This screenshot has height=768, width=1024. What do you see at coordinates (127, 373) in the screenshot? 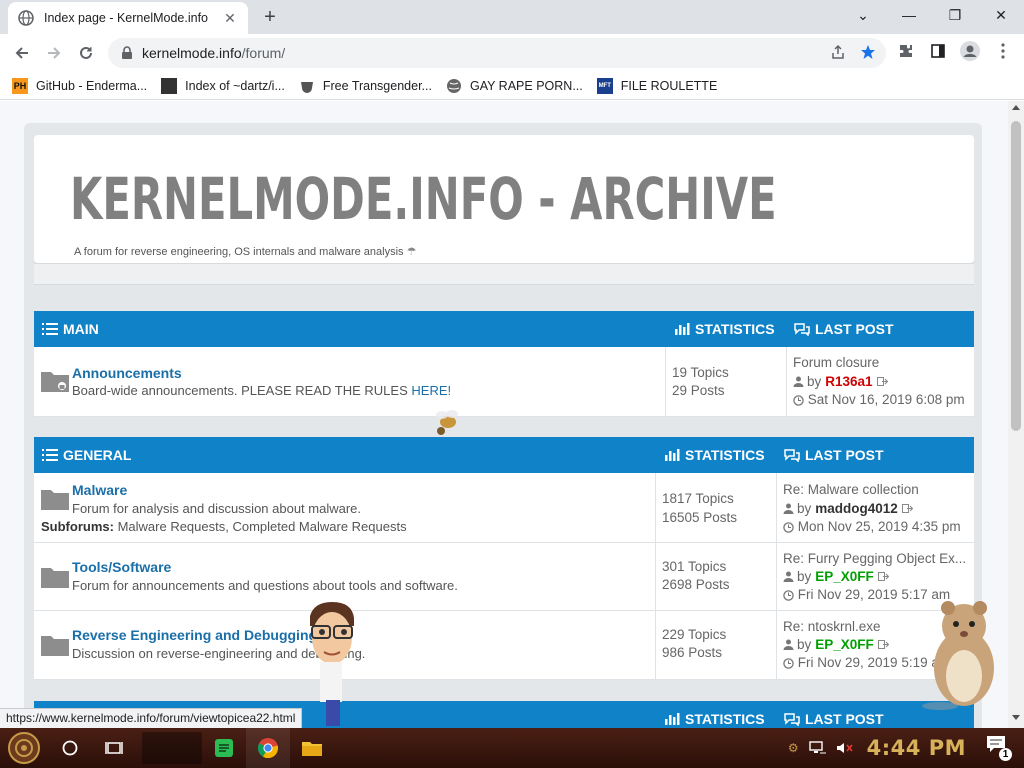
I see `forum-link-announcements: Announcements` at bounding box center [127, 373].